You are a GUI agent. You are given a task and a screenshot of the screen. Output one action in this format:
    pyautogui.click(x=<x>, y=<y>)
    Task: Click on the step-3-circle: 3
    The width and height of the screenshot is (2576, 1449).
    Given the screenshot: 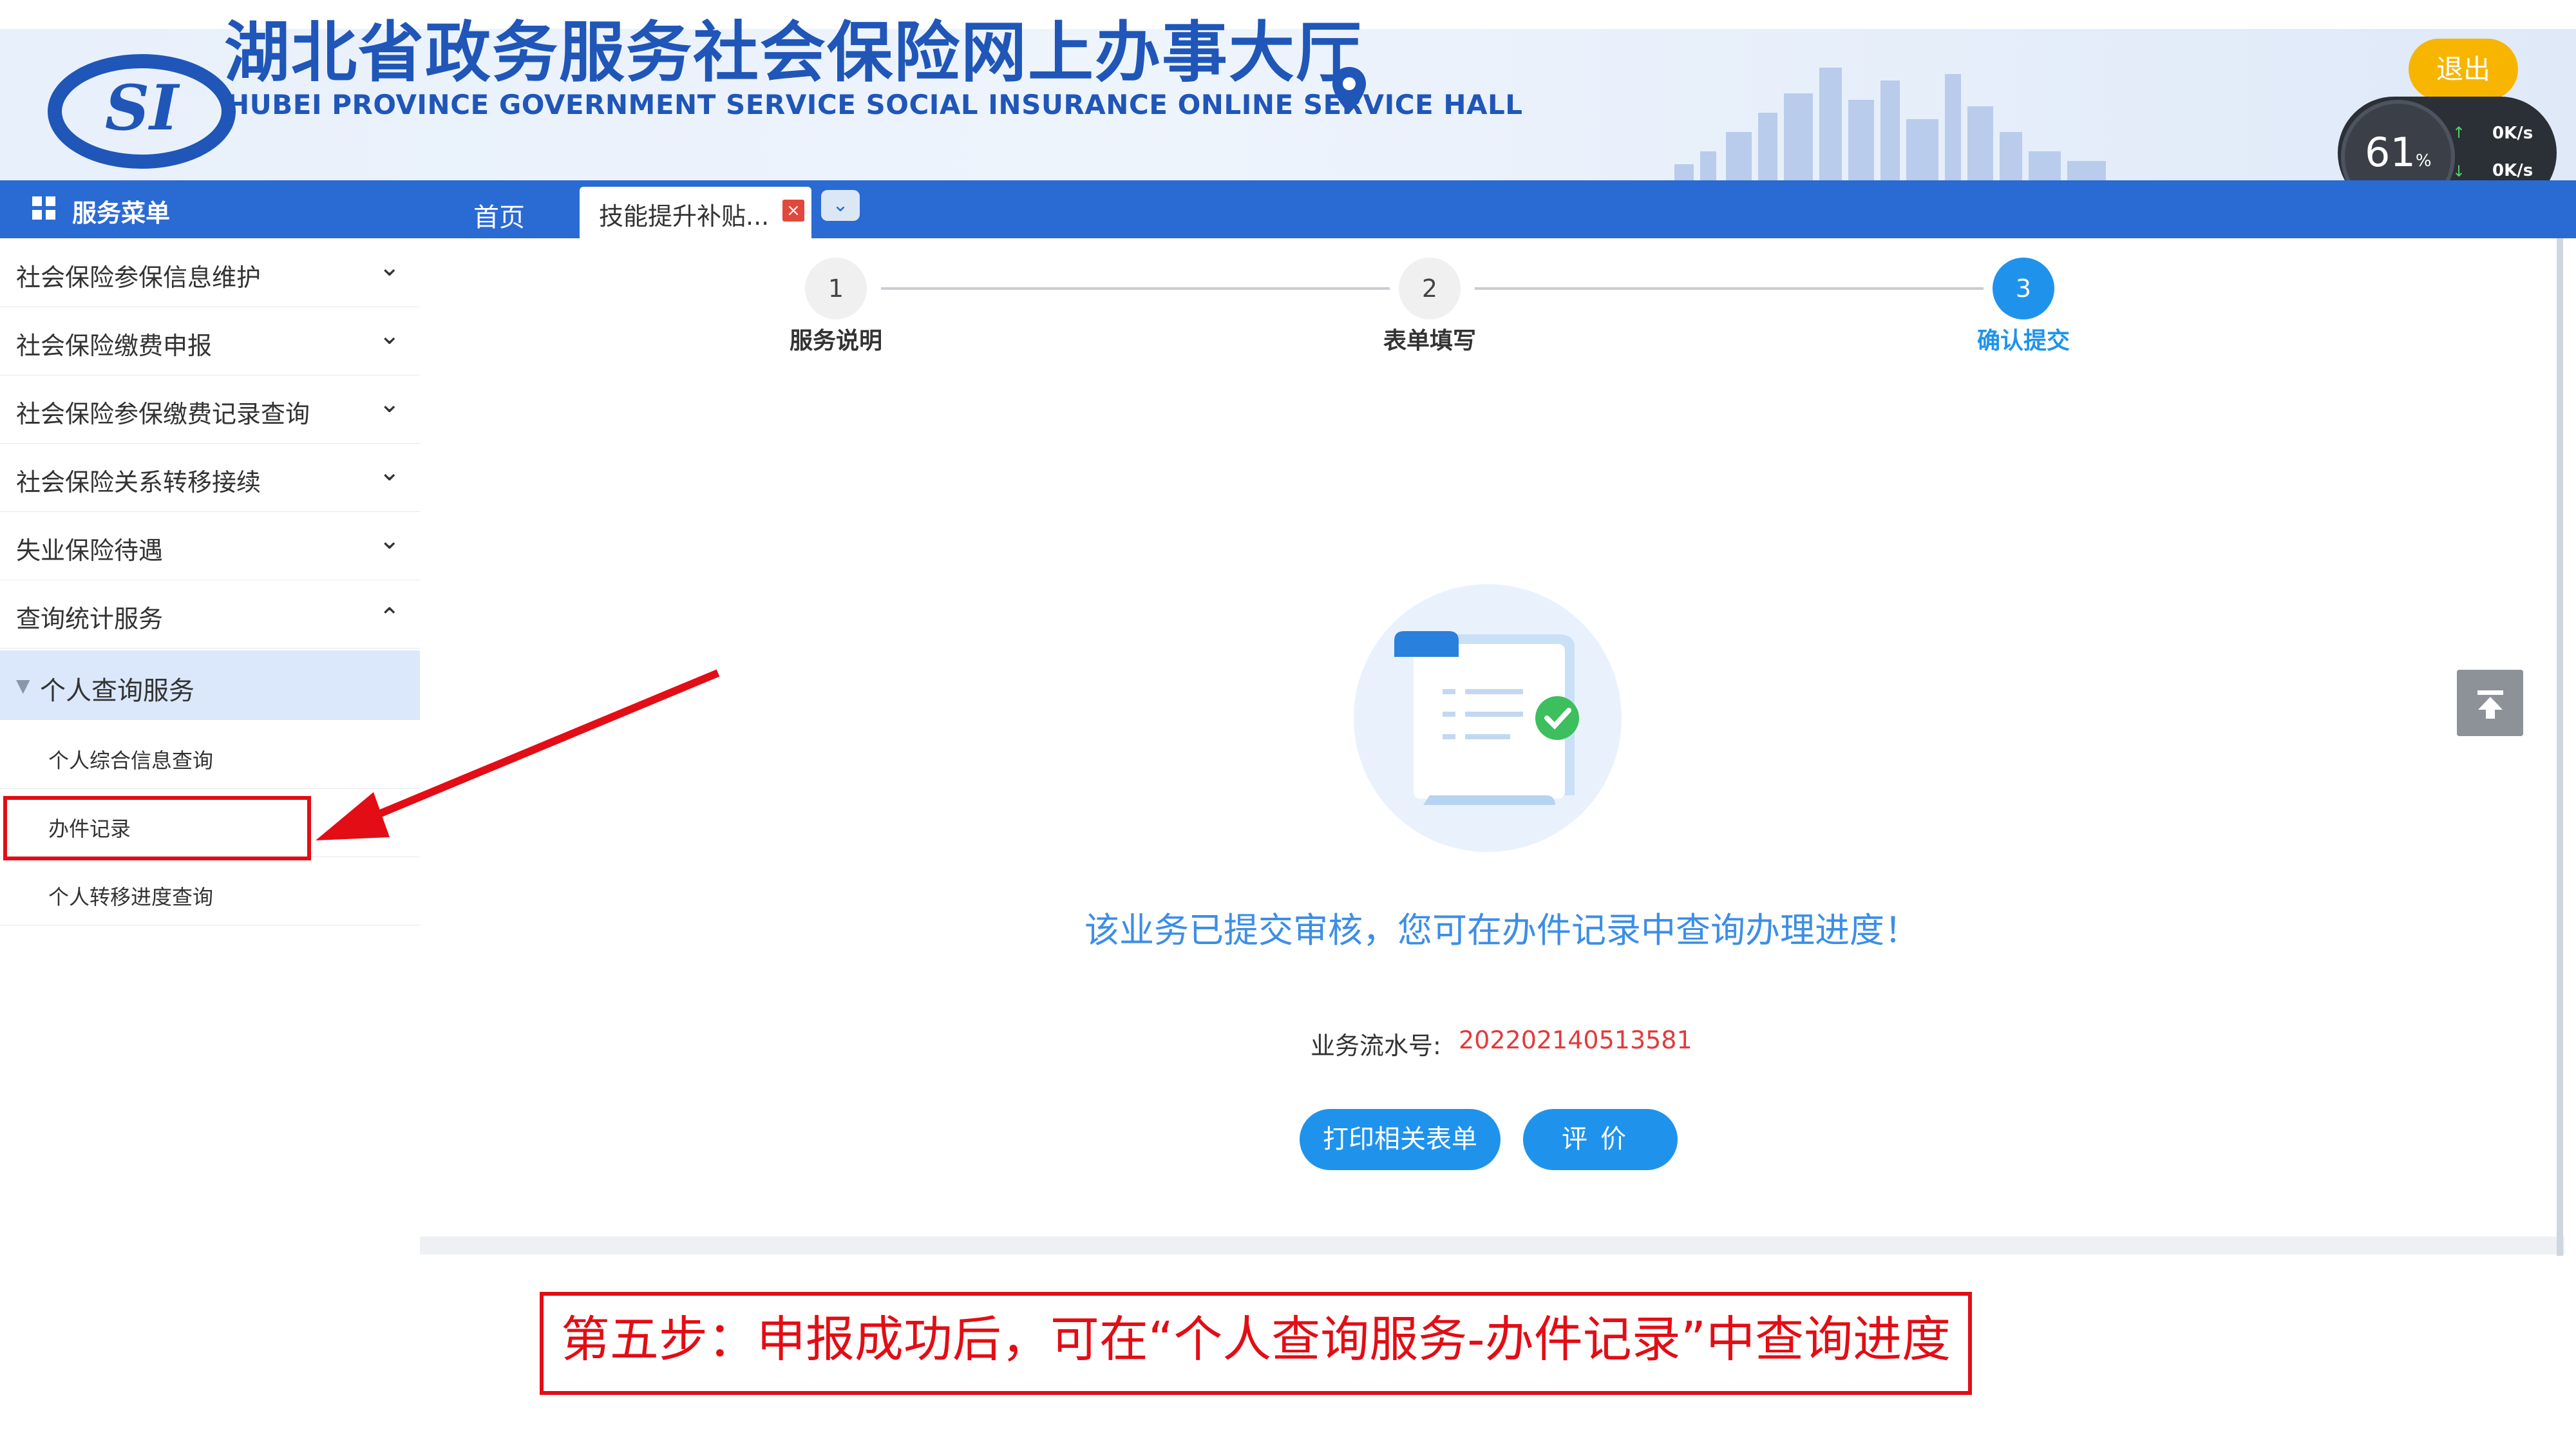 What is the action you would take?
    pyautogui.click(x=2024, y=288)
    